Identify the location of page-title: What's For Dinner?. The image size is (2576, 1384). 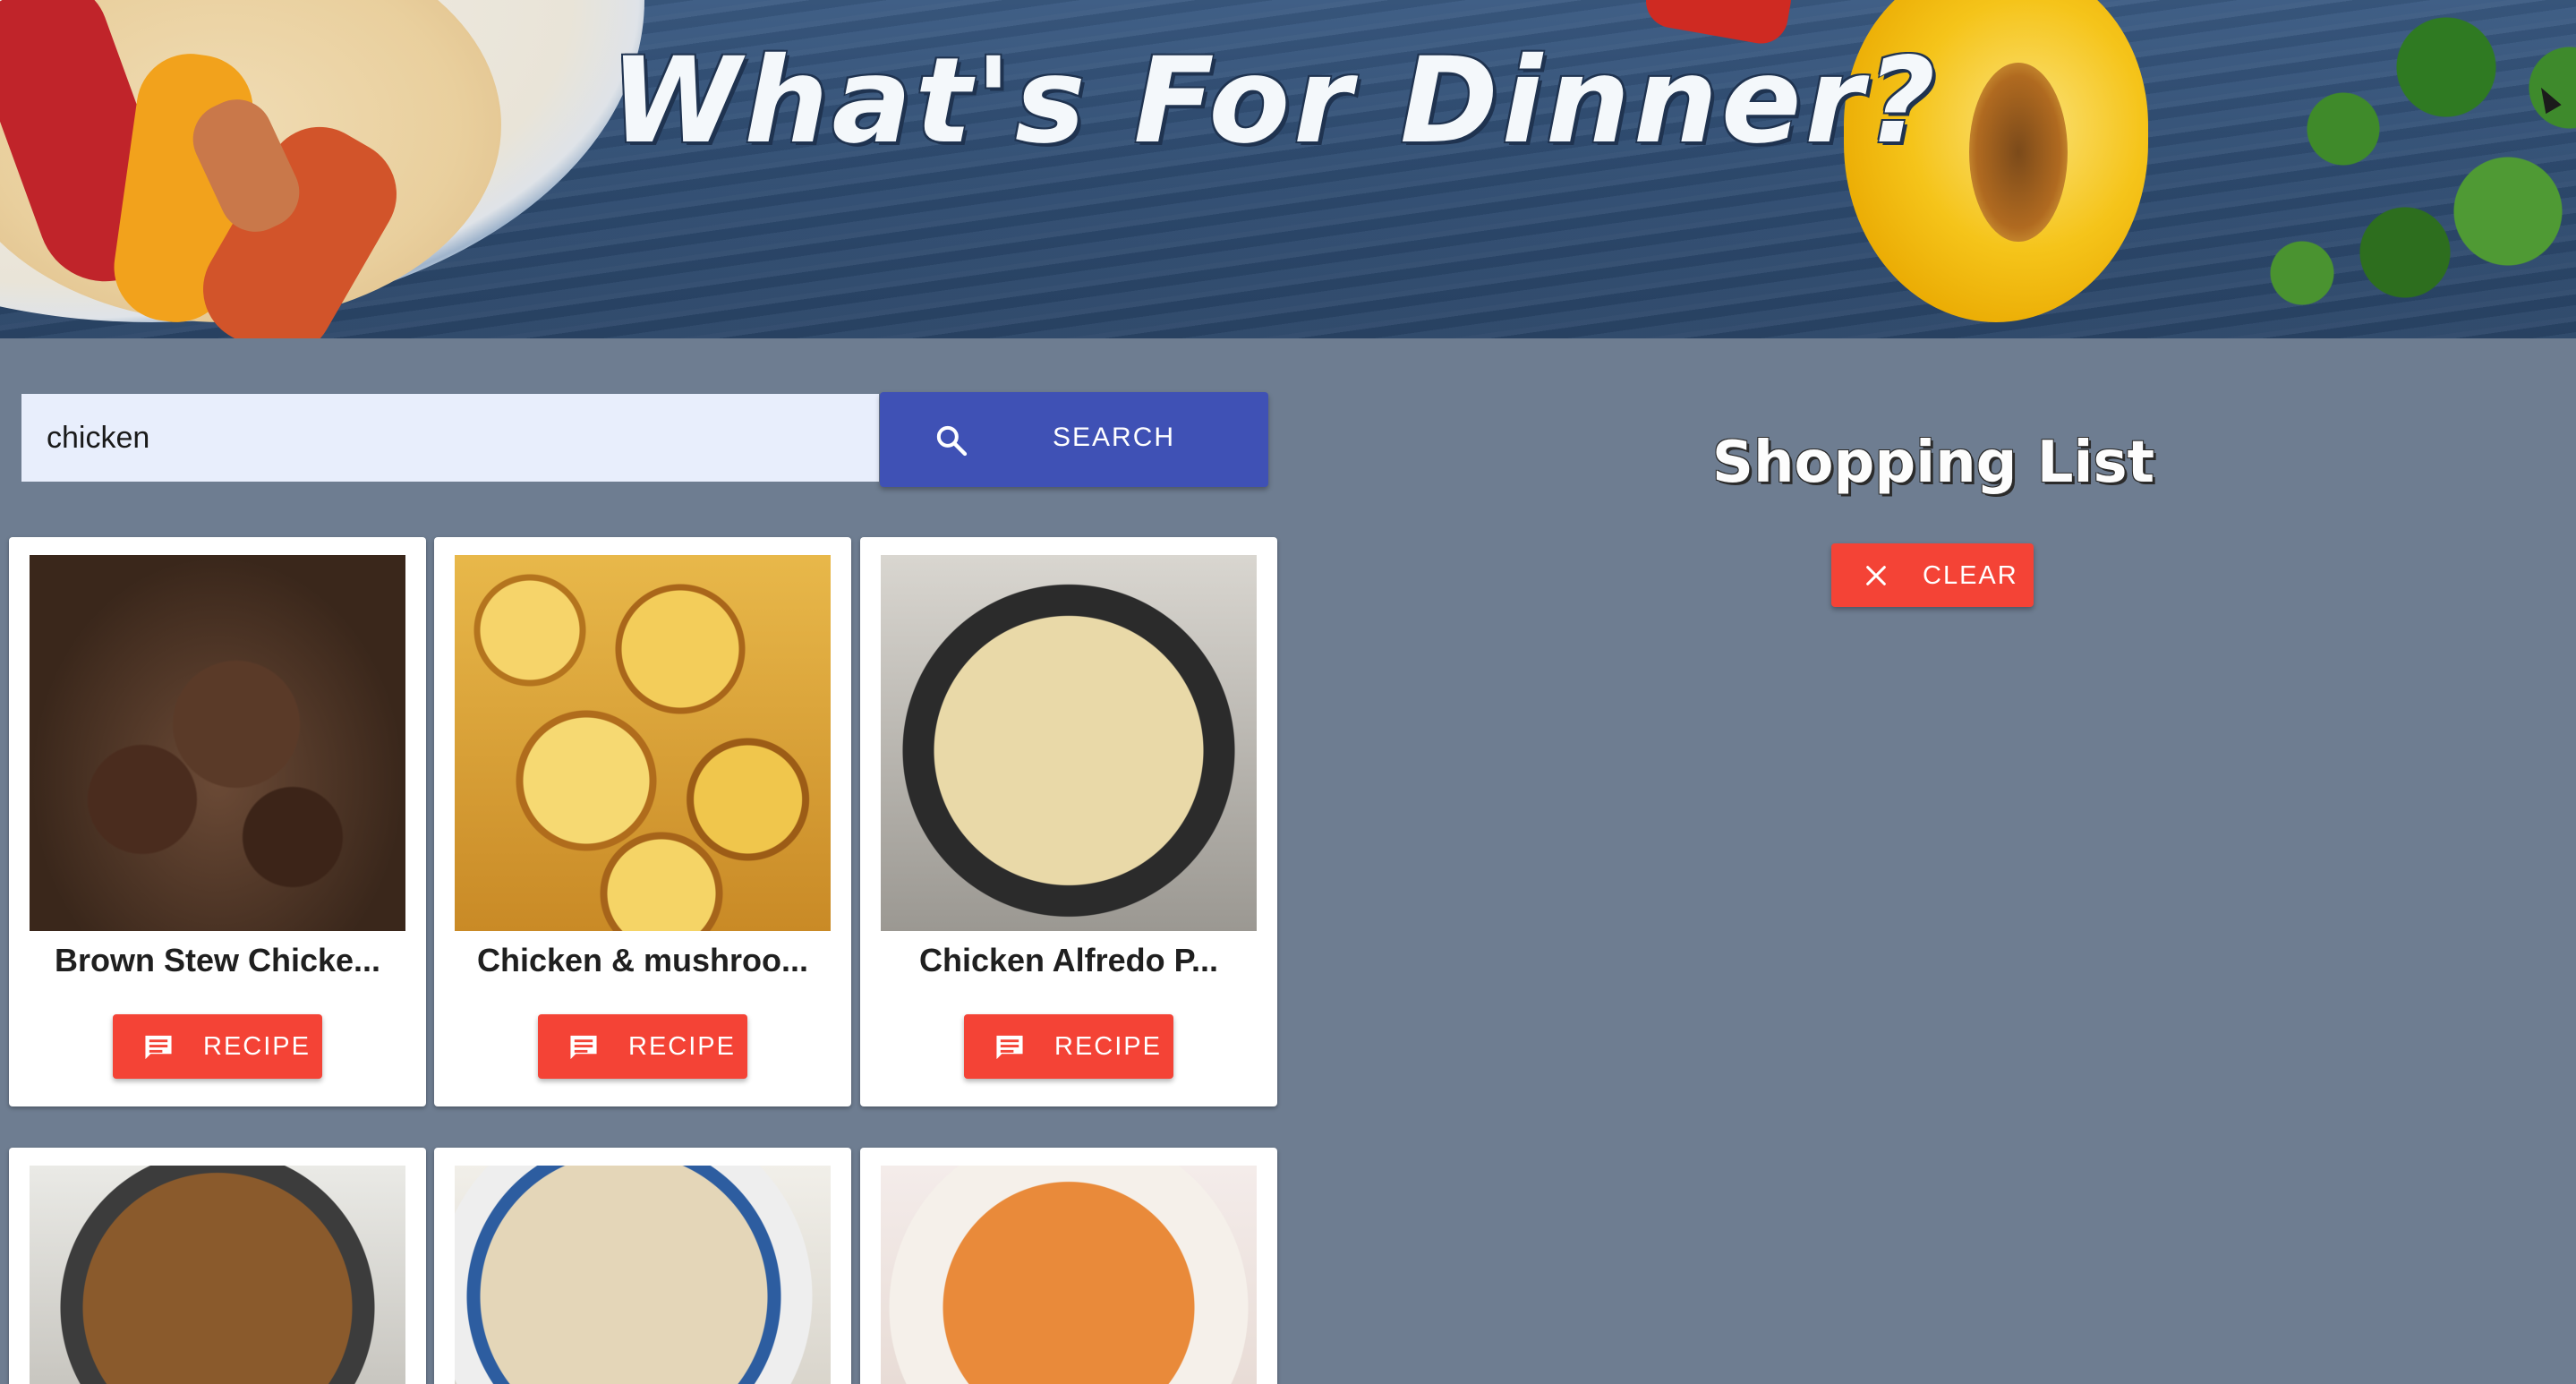
(1275, 101).